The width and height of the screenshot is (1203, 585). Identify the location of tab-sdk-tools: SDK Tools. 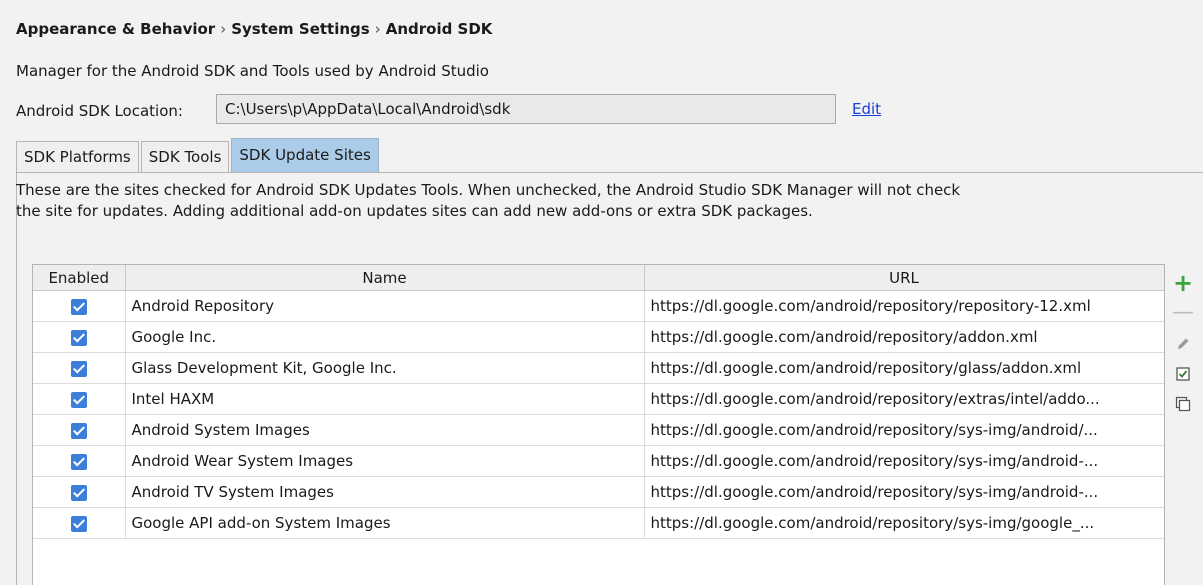
(185, 156).